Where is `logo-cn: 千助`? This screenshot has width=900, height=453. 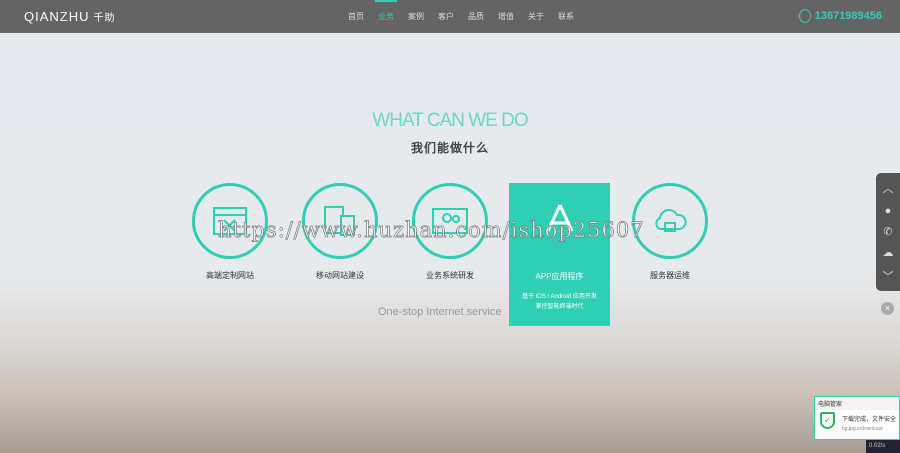
logo-cn: 千助 is located at coordinates (104, 18).